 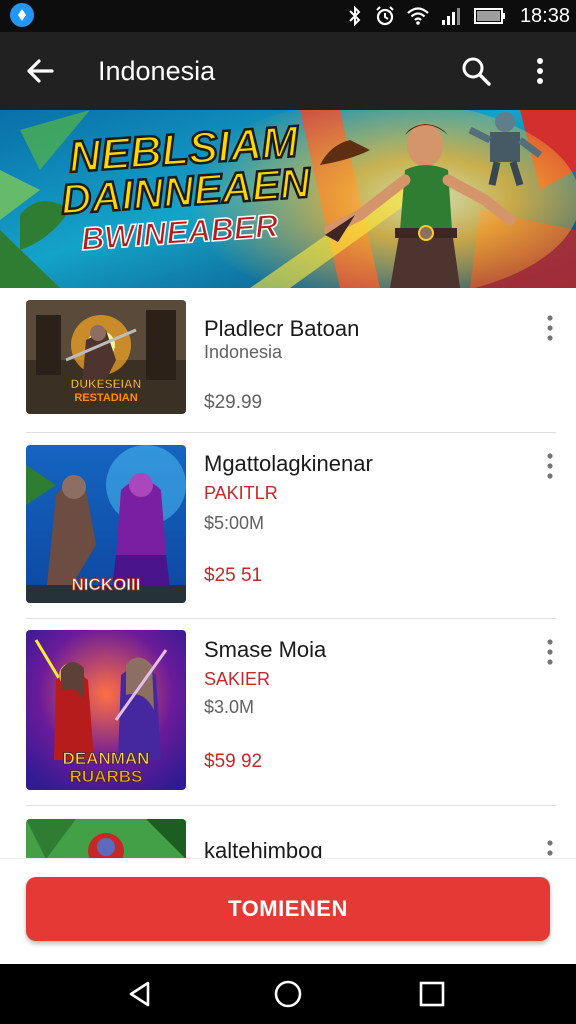 What do you see at coordinates (476, 71) in the screenshot?
I see `search-icon` at bounding box center [476, 71].